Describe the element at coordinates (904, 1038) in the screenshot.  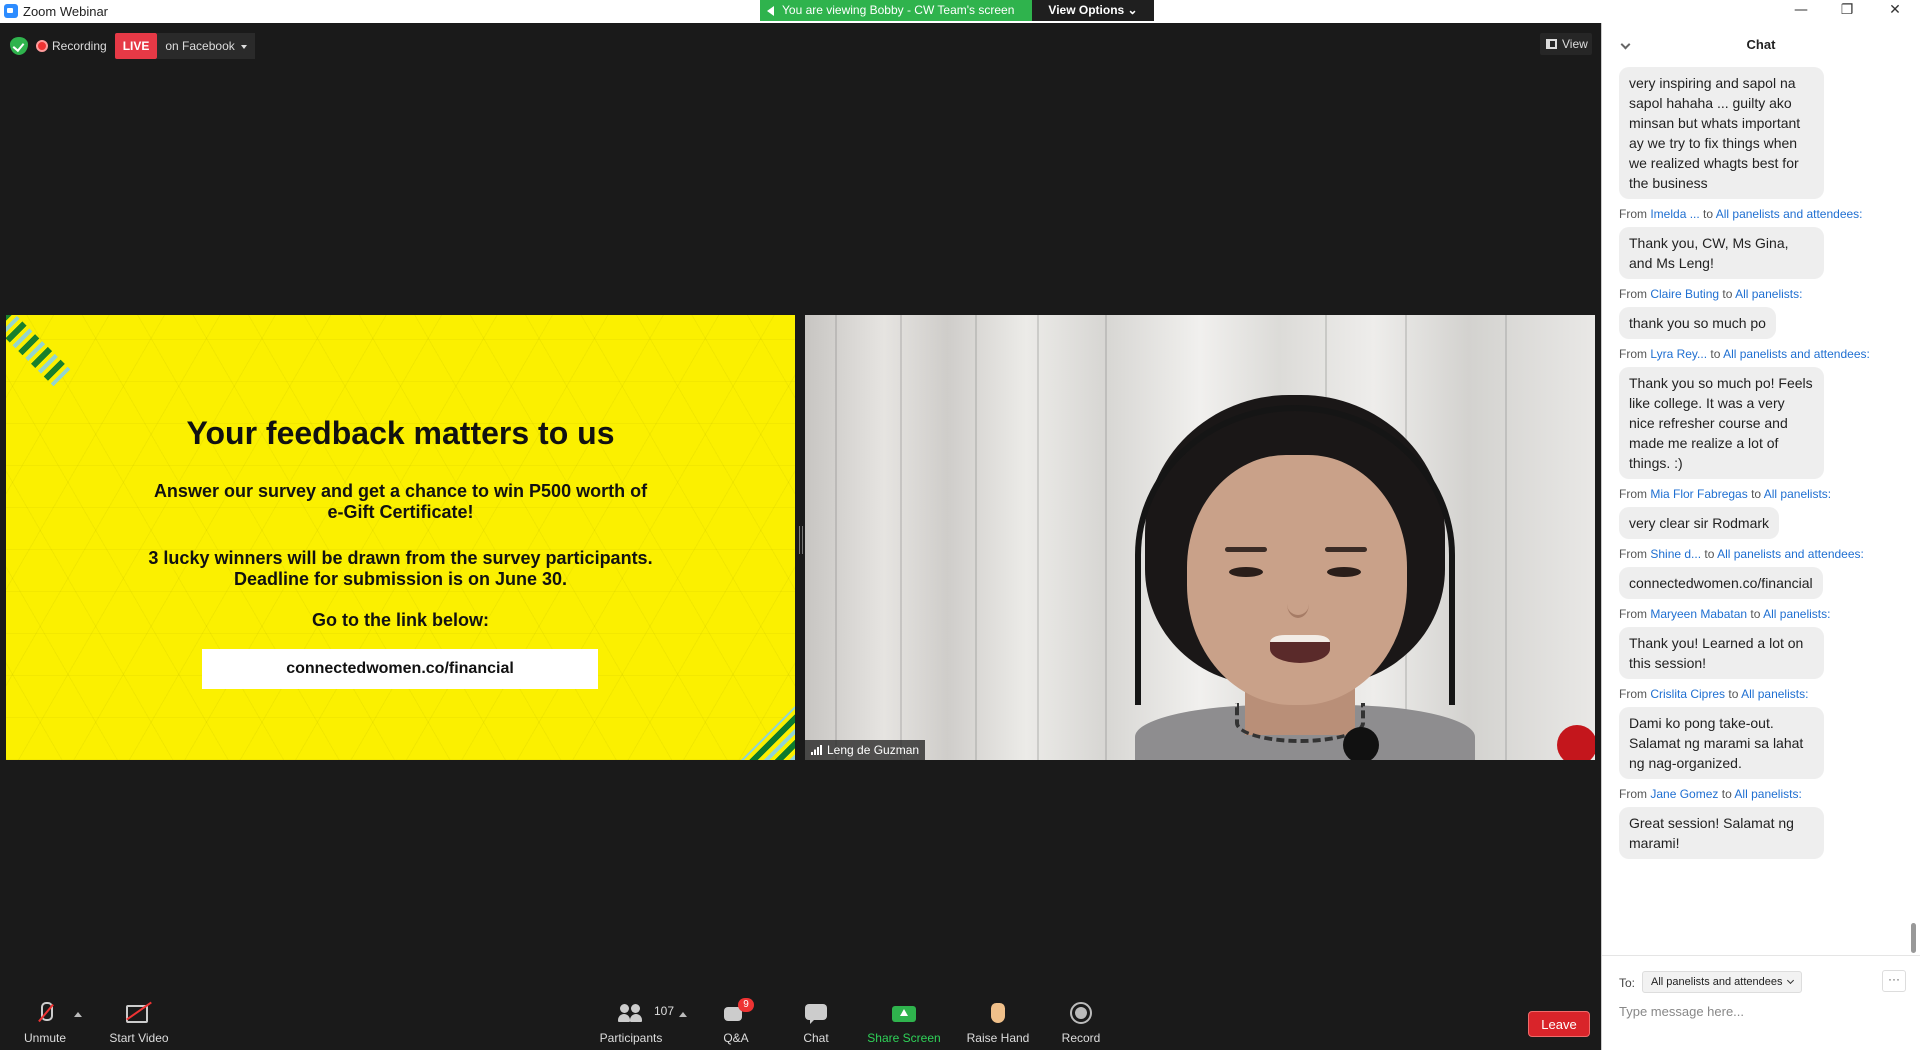
I see `share-screen-label: Share Screen` at that location.